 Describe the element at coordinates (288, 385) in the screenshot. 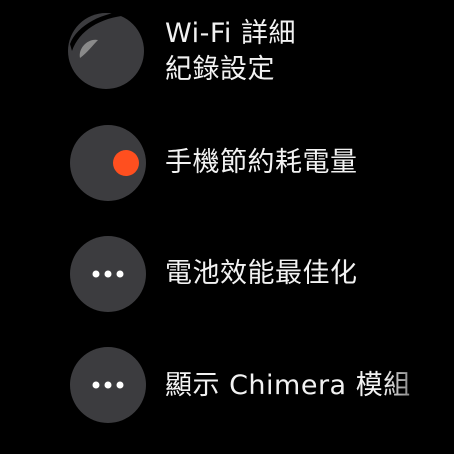

I see `show-chimera-modules-label: 顯示 Chimera 模組` at that location.